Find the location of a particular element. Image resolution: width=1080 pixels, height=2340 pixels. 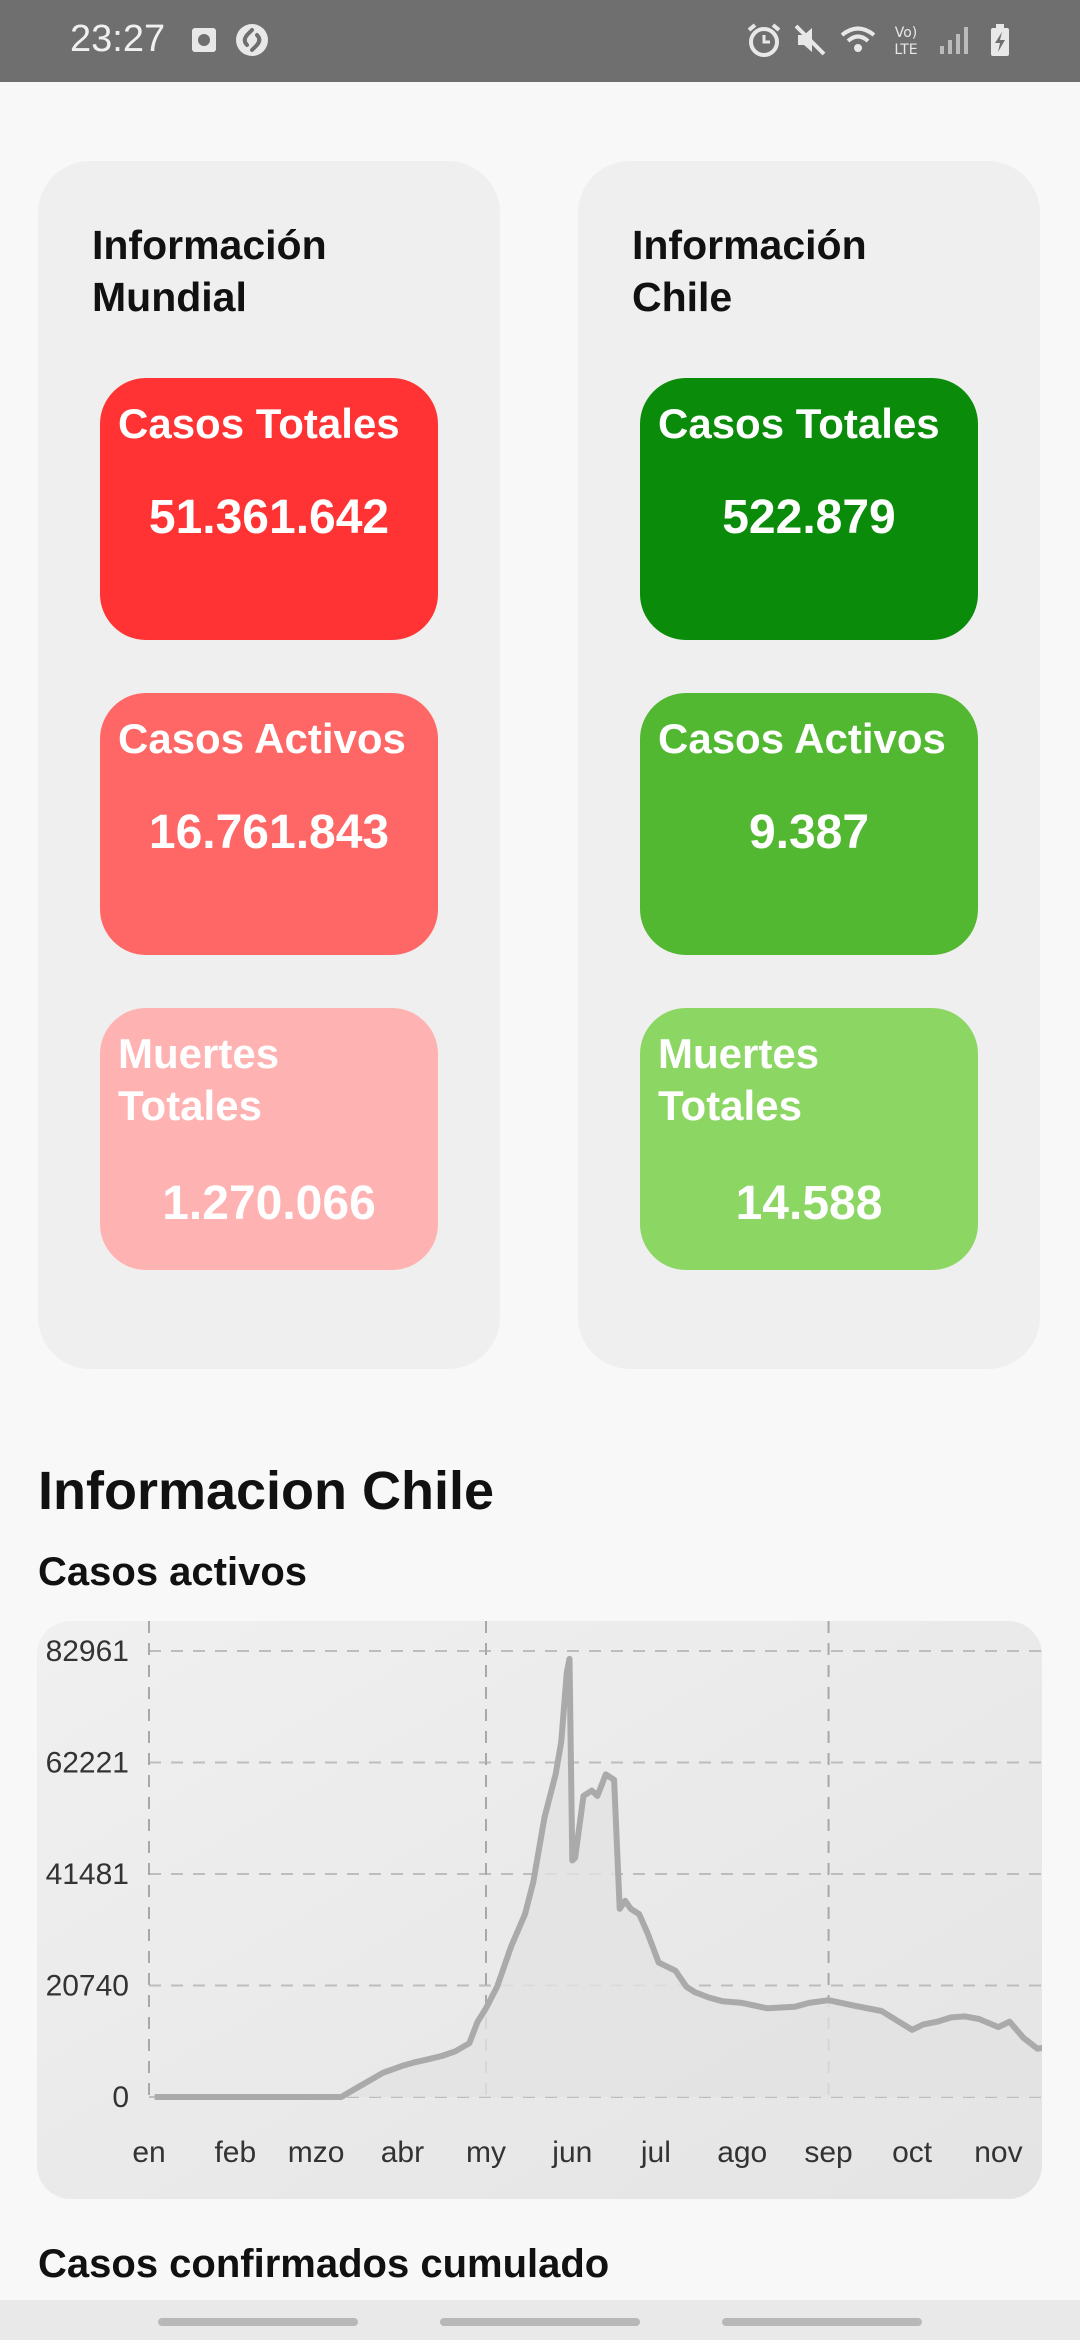

chile-total-deaths-tile: Muertes Totales 14.588 is located at coordinates (809, 1139).